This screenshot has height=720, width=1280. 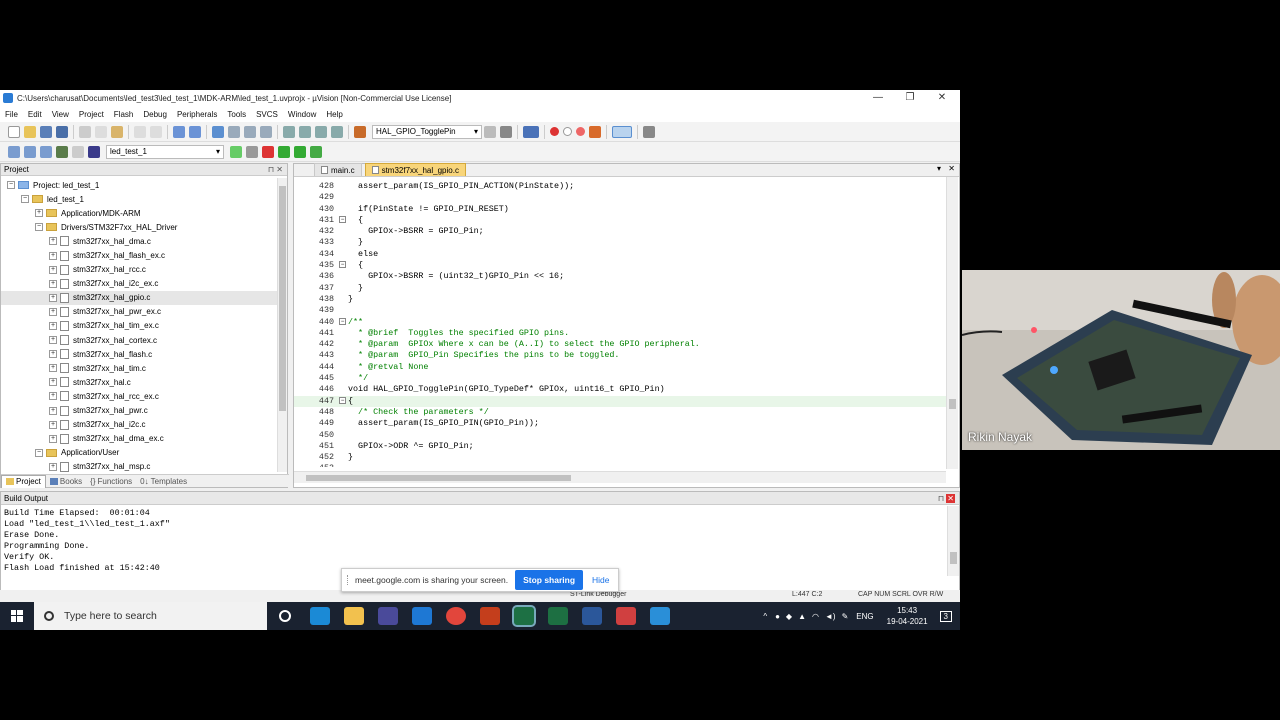 I want to click on mail-icon, so click(x=422, y=616).